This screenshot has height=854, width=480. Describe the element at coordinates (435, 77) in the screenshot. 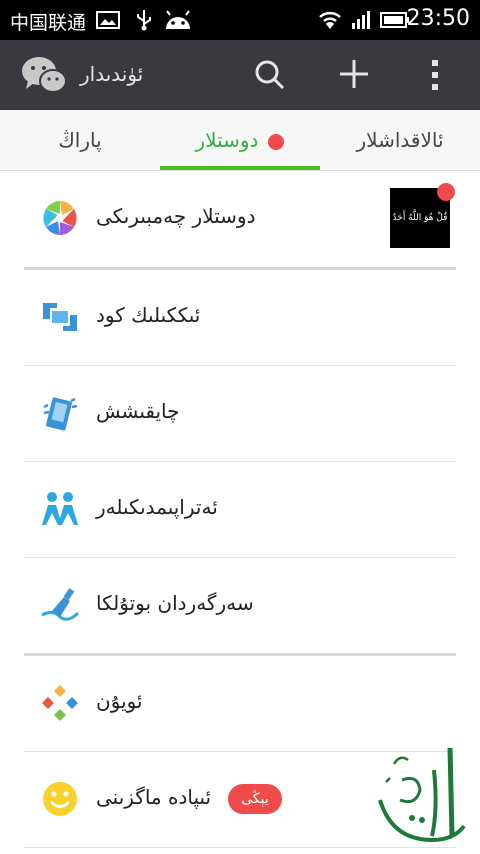

I see `more-options-icon` at that location.